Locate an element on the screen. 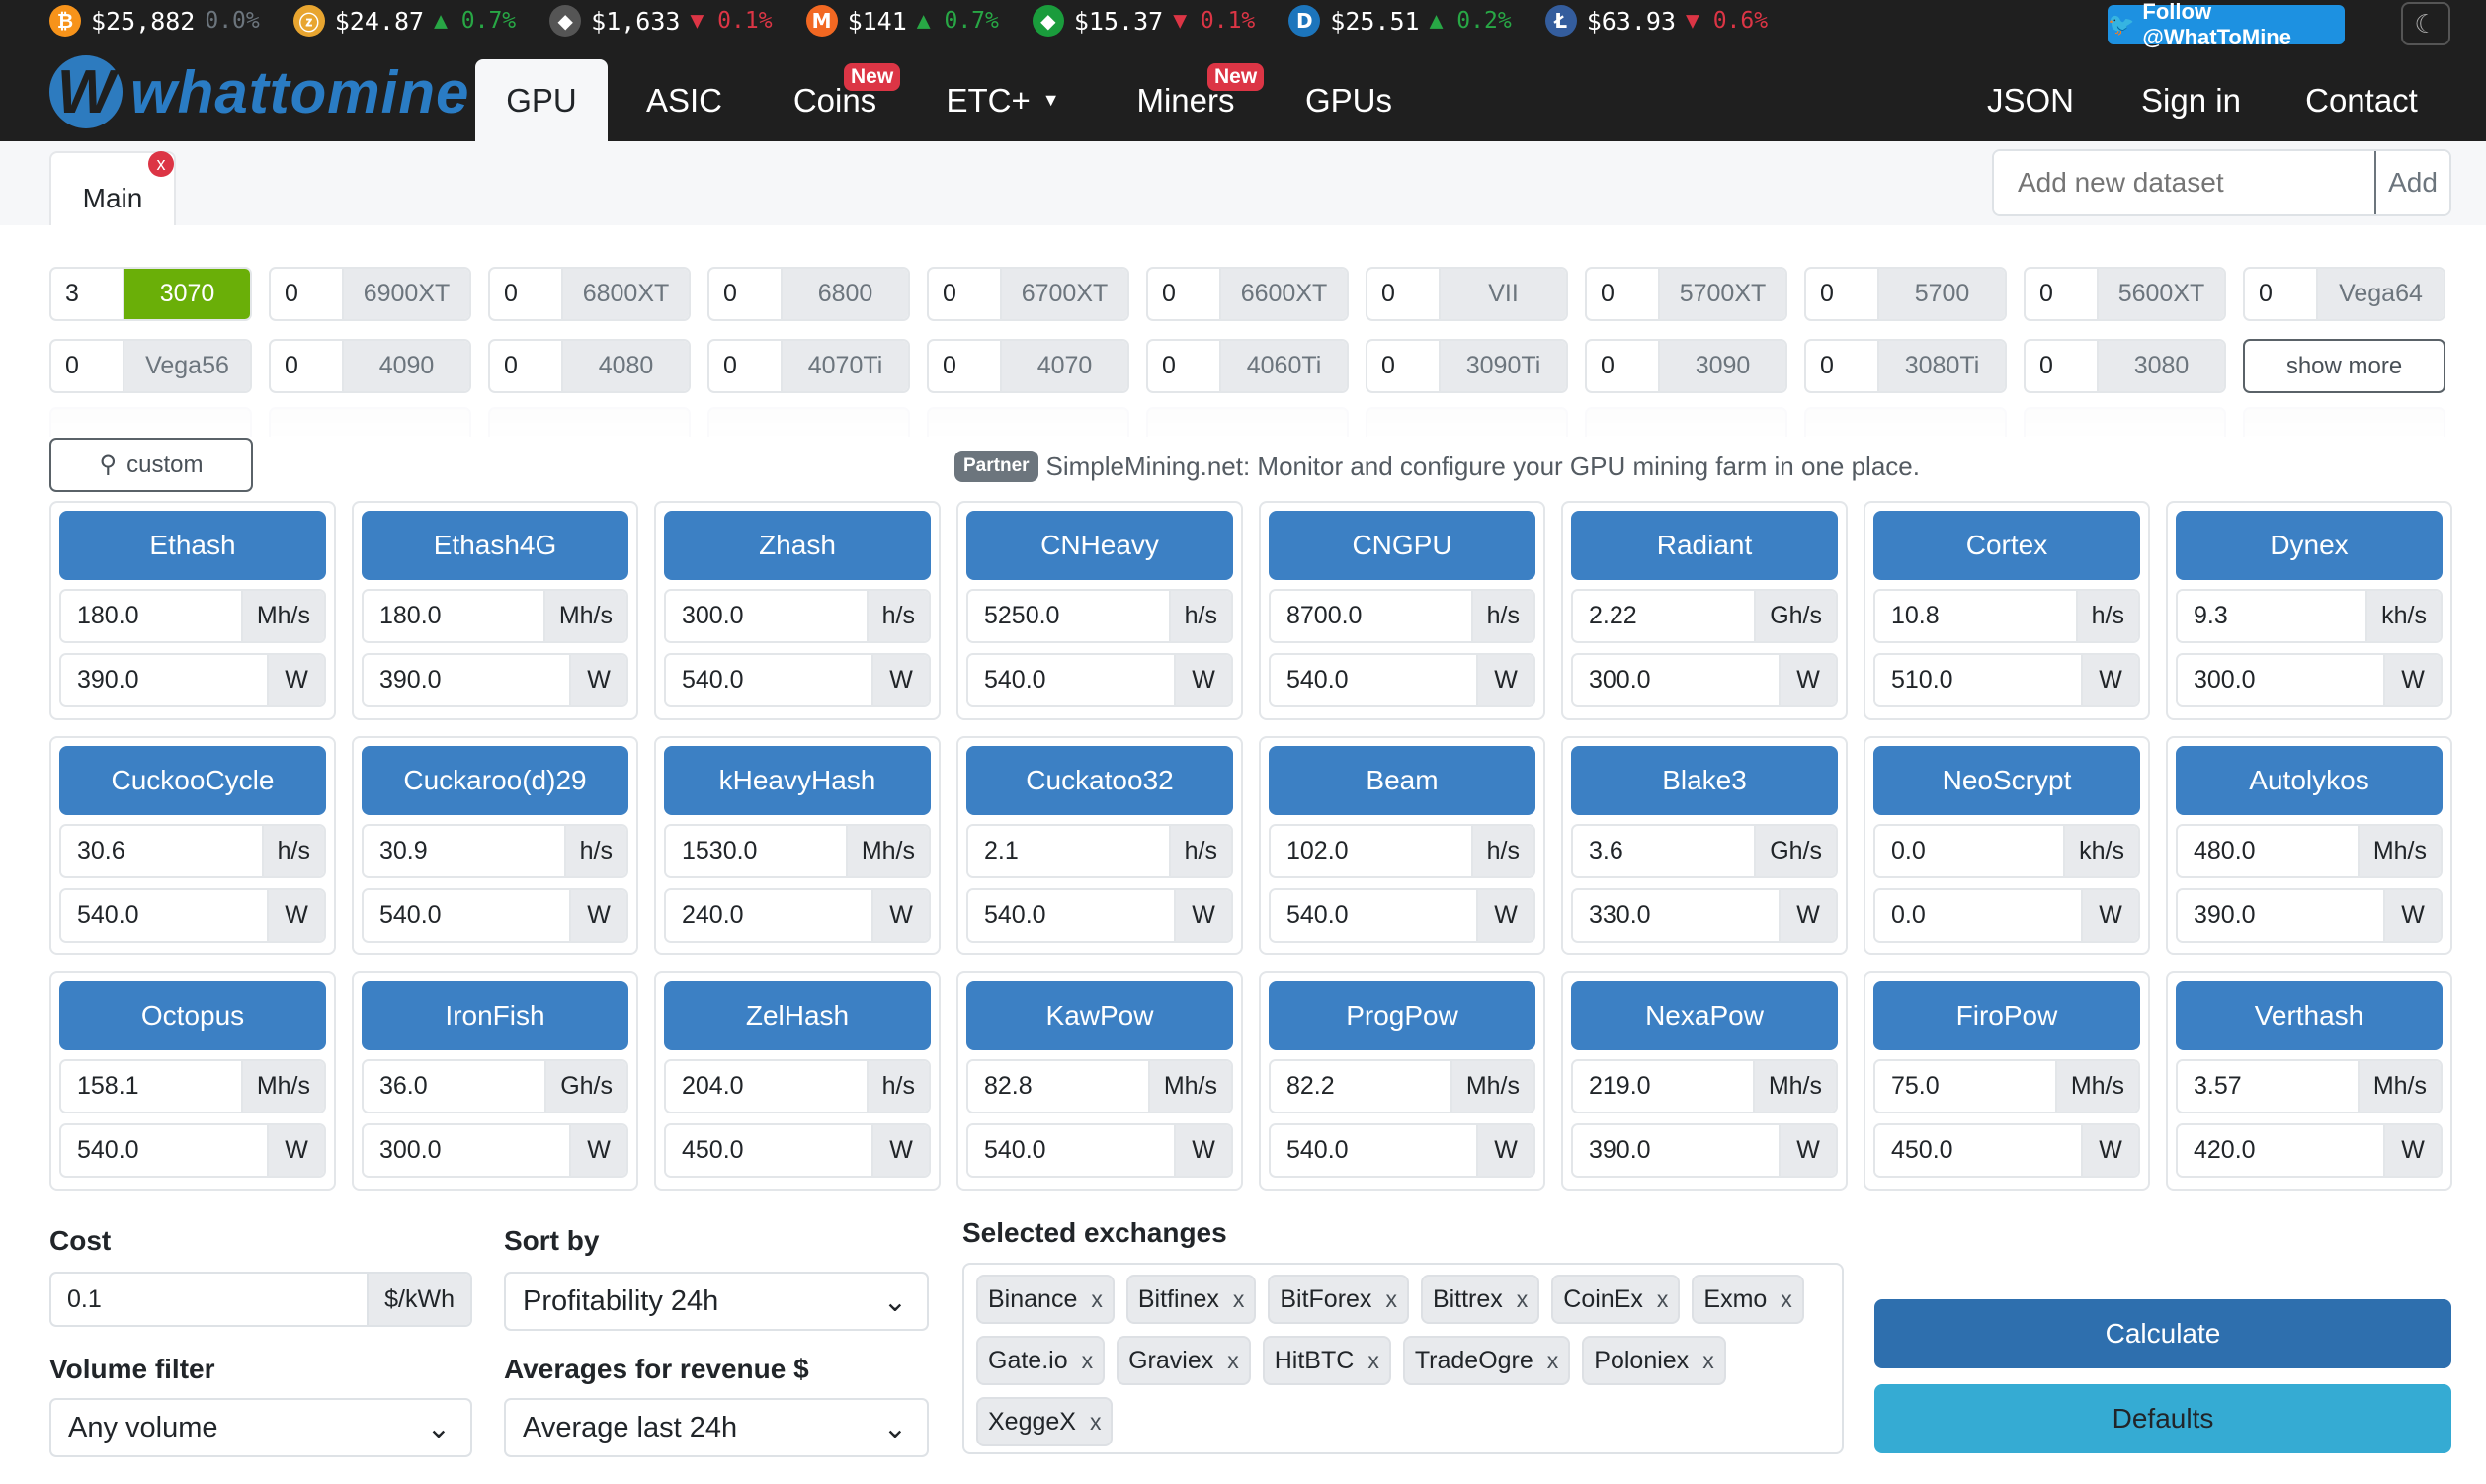 Image resolution: width=2486 pixels, height=1484 pixels. gpu-model-toggle: 4060Ti is located at coordinates (1284, 366).